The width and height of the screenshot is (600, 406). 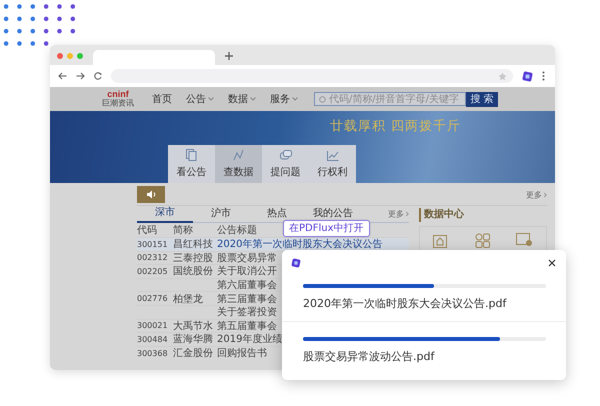 What do you see at coordinates (285, 164) in the screenshot?
I see `feature-tile: 提问题` at bounding box center [285, 164].